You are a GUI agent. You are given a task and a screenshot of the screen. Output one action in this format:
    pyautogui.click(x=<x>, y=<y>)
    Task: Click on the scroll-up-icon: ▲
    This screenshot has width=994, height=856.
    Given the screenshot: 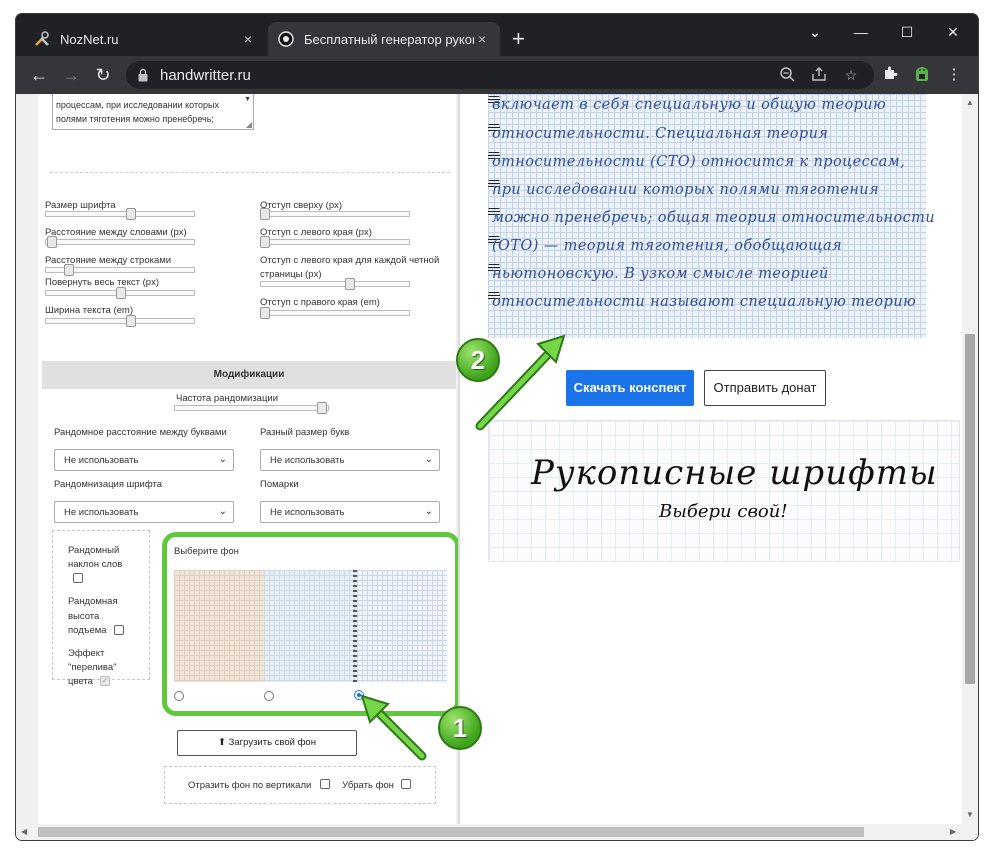 What is the action you would take?
    pyautogui.click(x=970, y=102)
    